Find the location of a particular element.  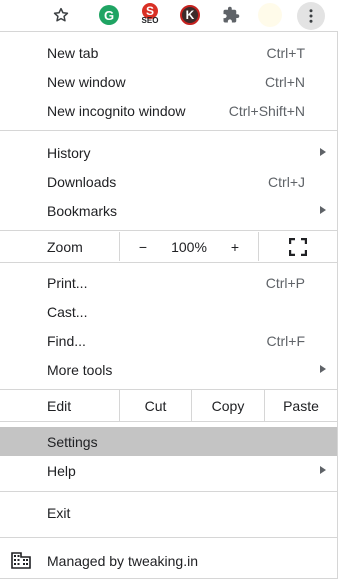

paste-label: Paste is located at coordinates (301, 405).